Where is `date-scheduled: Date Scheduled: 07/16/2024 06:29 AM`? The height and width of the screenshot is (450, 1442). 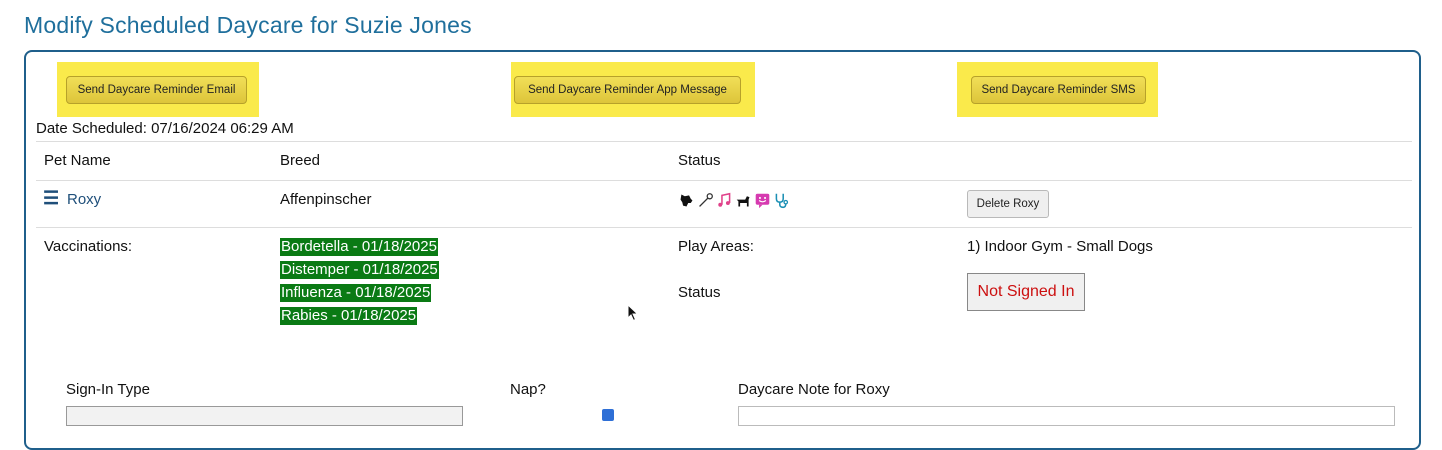 date-scheduled: Date Scheduled: 07/16/2024 06:29 AM is located at coordinates (165, 128).